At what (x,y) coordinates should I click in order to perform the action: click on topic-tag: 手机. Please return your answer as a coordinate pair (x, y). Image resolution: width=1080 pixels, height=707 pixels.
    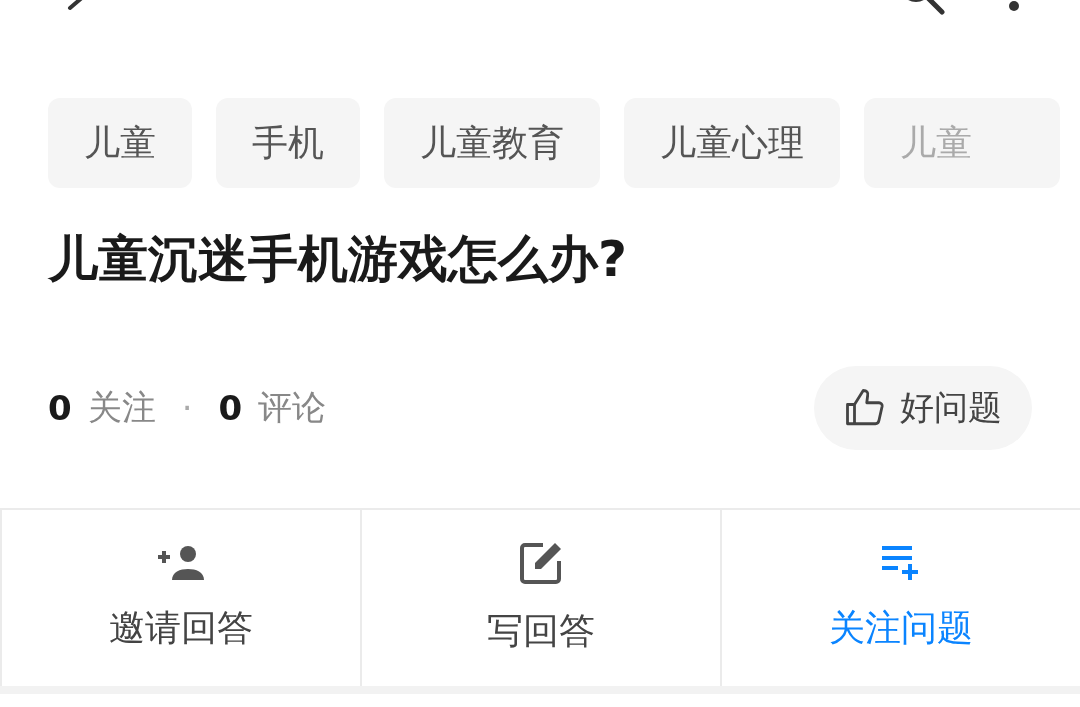
    Looking at the image, I should click on (288, 143).